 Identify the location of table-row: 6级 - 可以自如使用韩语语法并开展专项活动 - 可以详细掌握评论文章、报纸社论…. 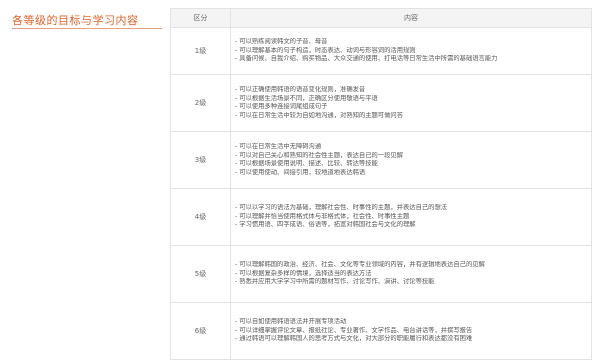
(381, 331).